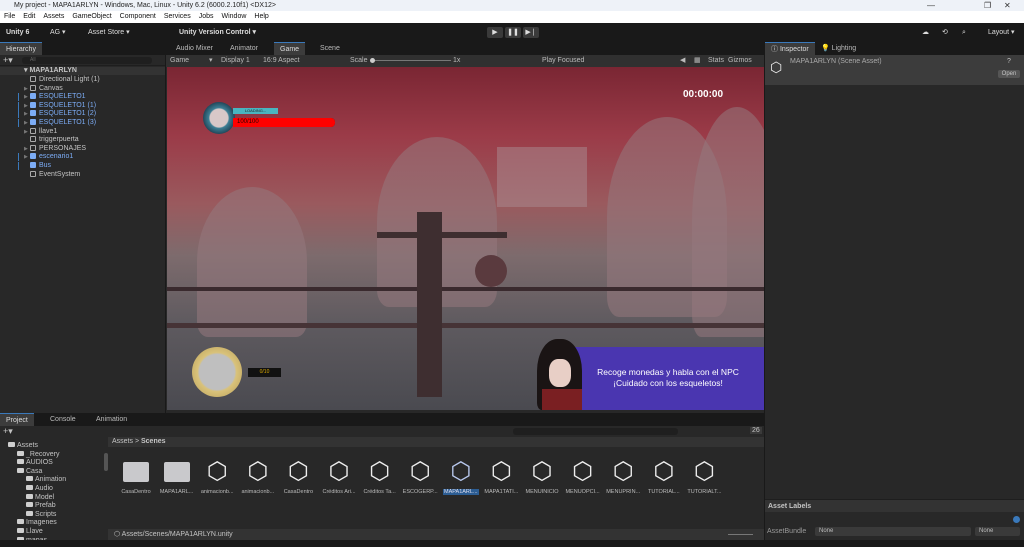  What do you see at coordinates (281, 61) in the screenshot?
I see `aspect-dropdown: 16:9 Aspect` at bounding box center [281, 61].